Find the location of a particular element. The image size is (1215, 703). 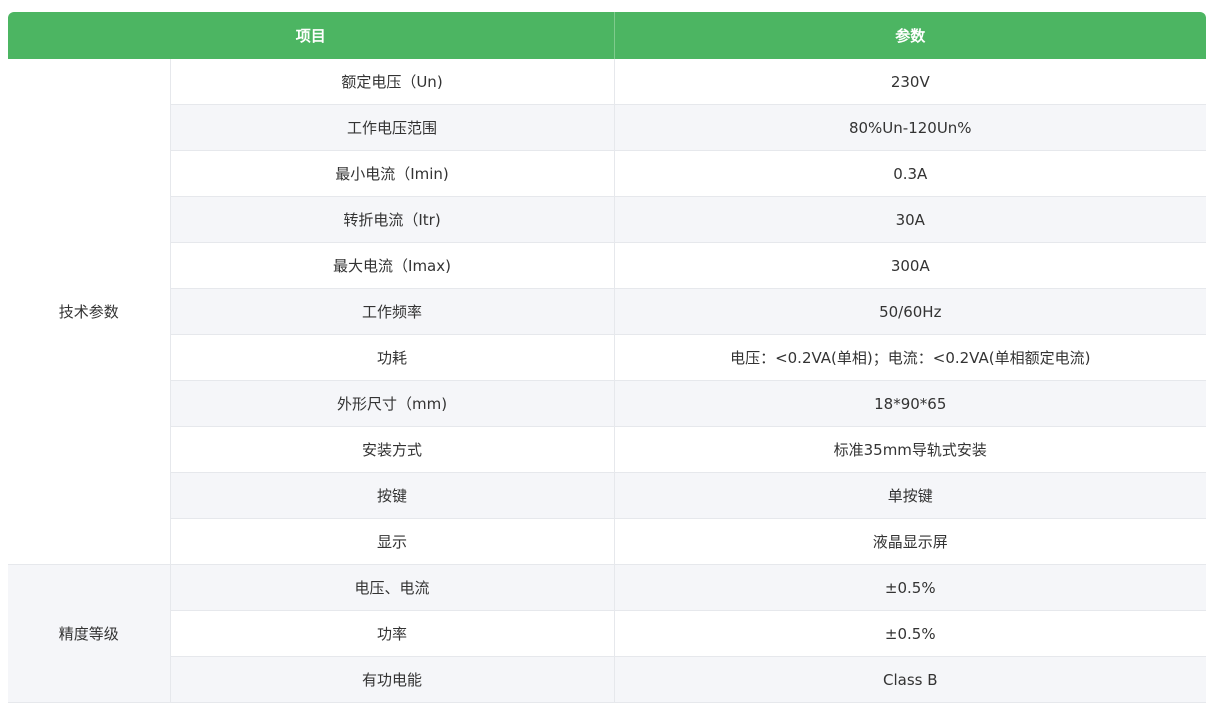

row-item: 功耗 is located at coordinates (392, 357).